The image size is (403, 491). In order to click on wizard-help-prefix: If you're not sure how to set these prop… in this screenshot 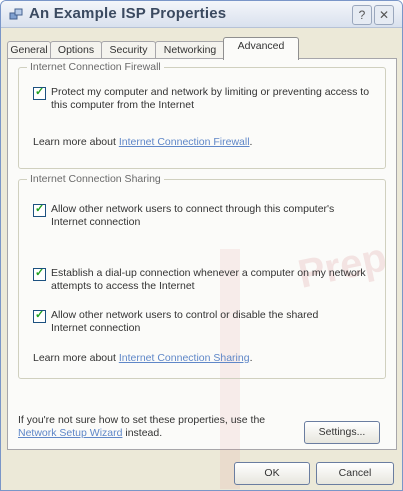, I will do `click(142, 420)`.